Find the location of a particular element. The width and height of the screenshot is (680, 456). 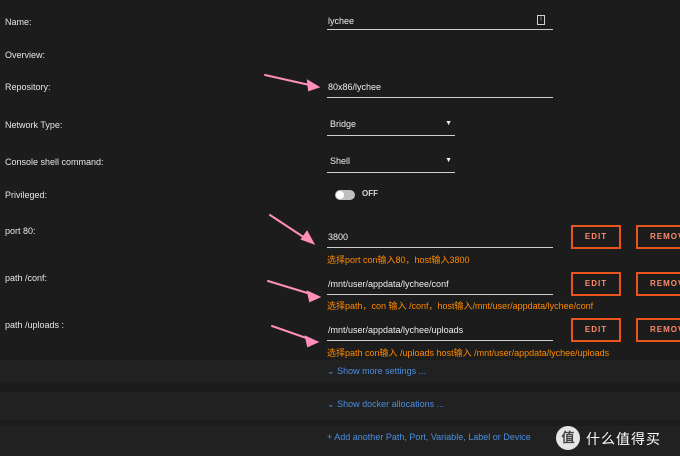

arrow-port80 is located at coordinates (289, 227).